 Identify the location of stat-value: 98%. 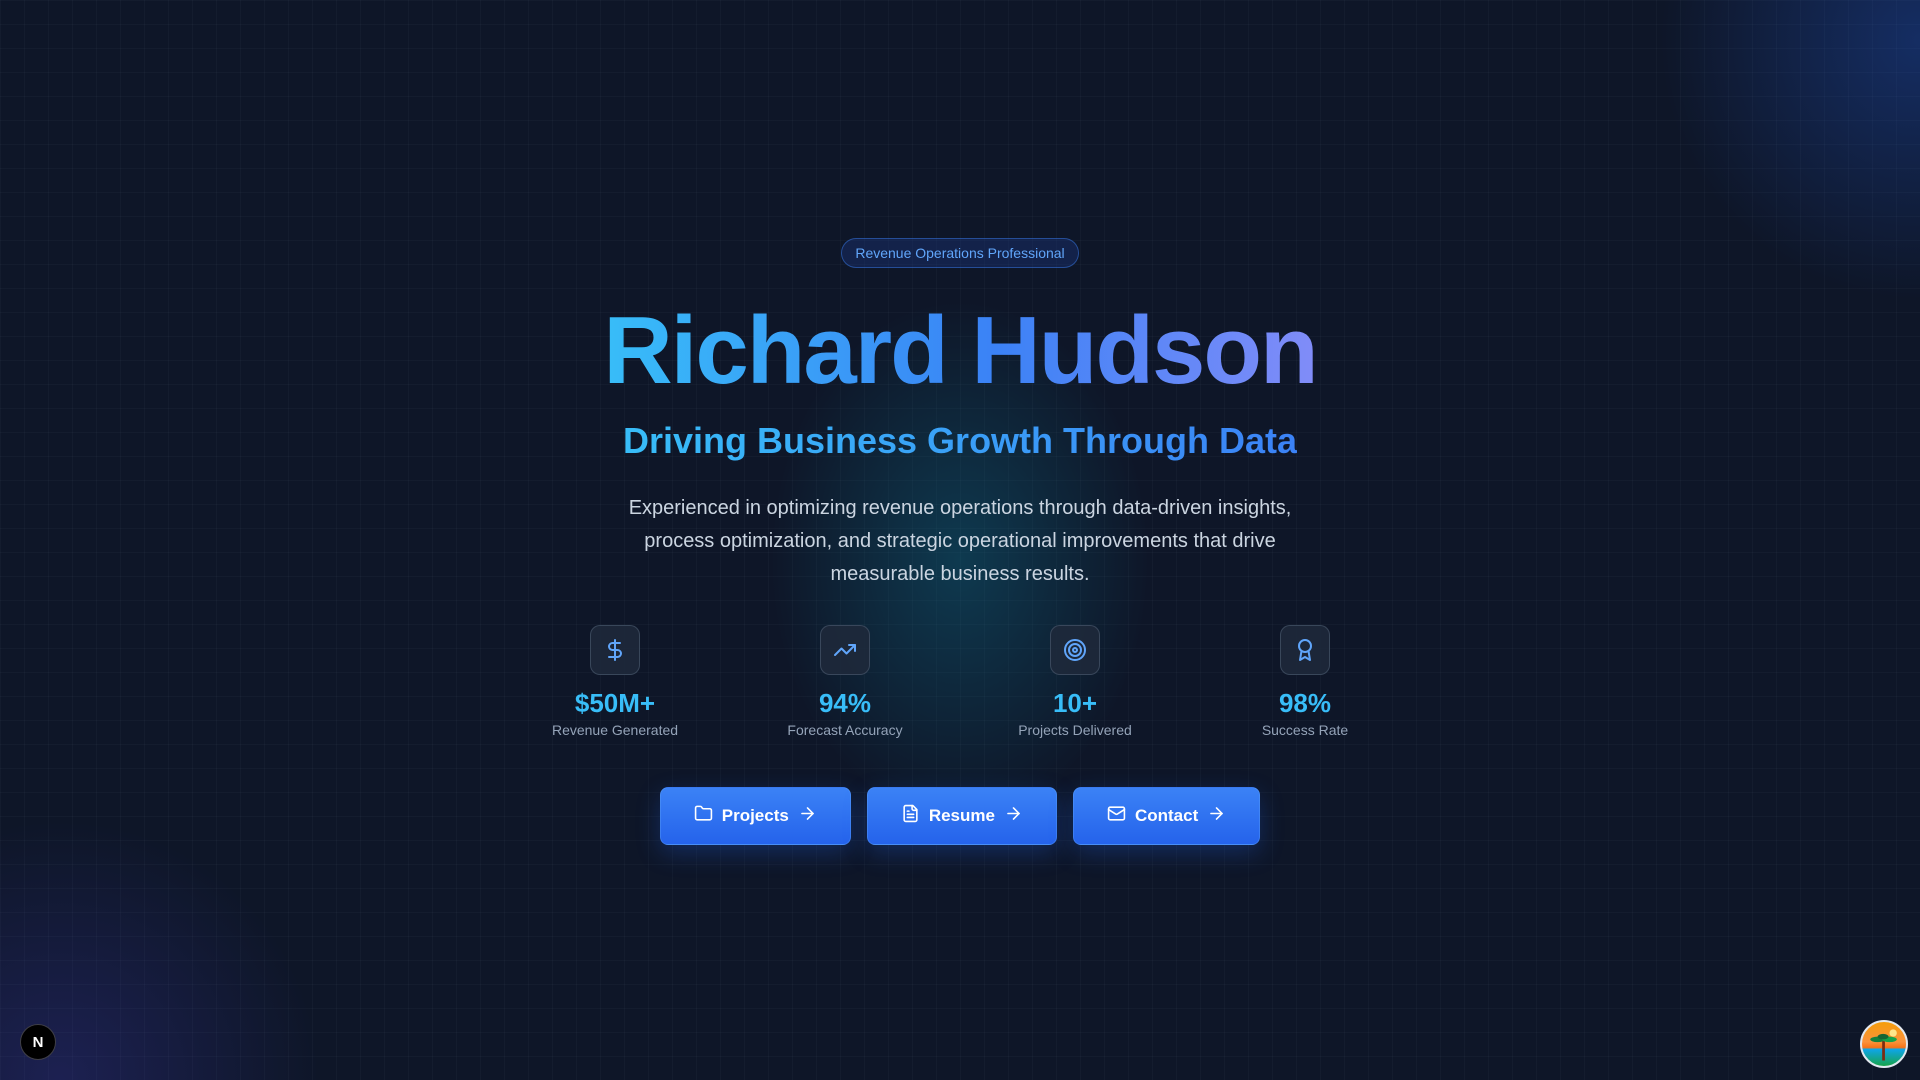
(1305, 703).